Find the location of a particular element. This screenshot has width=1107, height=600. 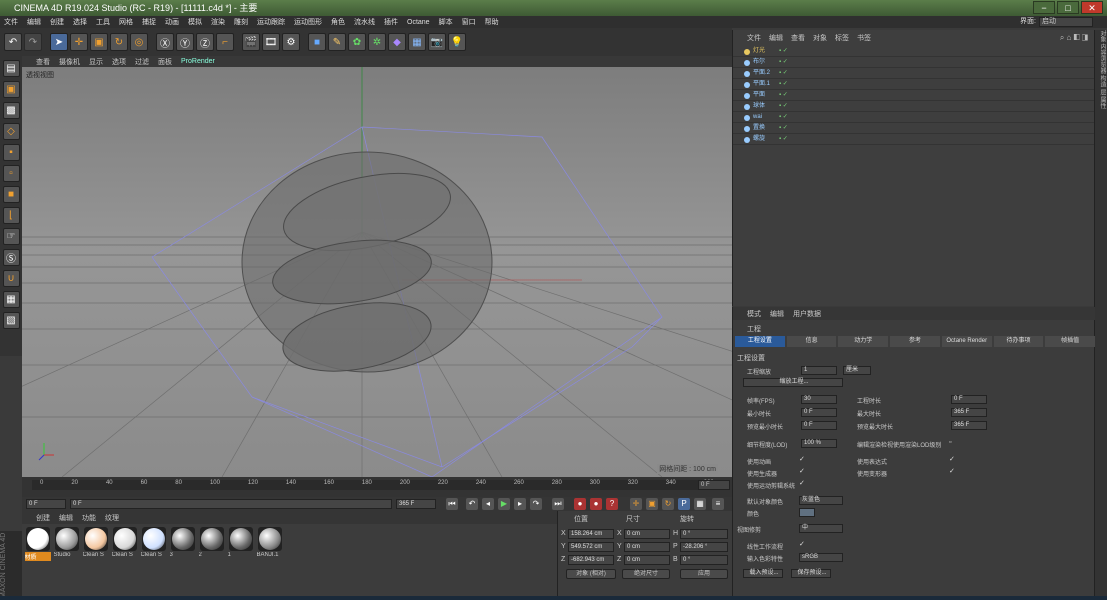

menu-tools: 工具 is located at coordinates (103, 22).